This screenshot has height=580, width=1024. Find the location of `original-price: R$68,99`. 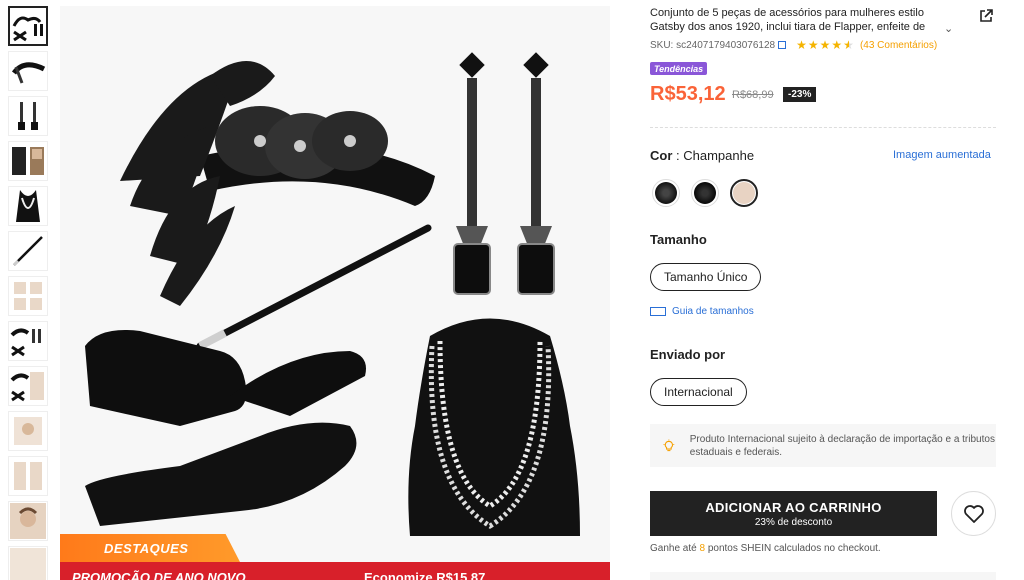

original-price: R$68,99 is located at coordinates (753, 95).